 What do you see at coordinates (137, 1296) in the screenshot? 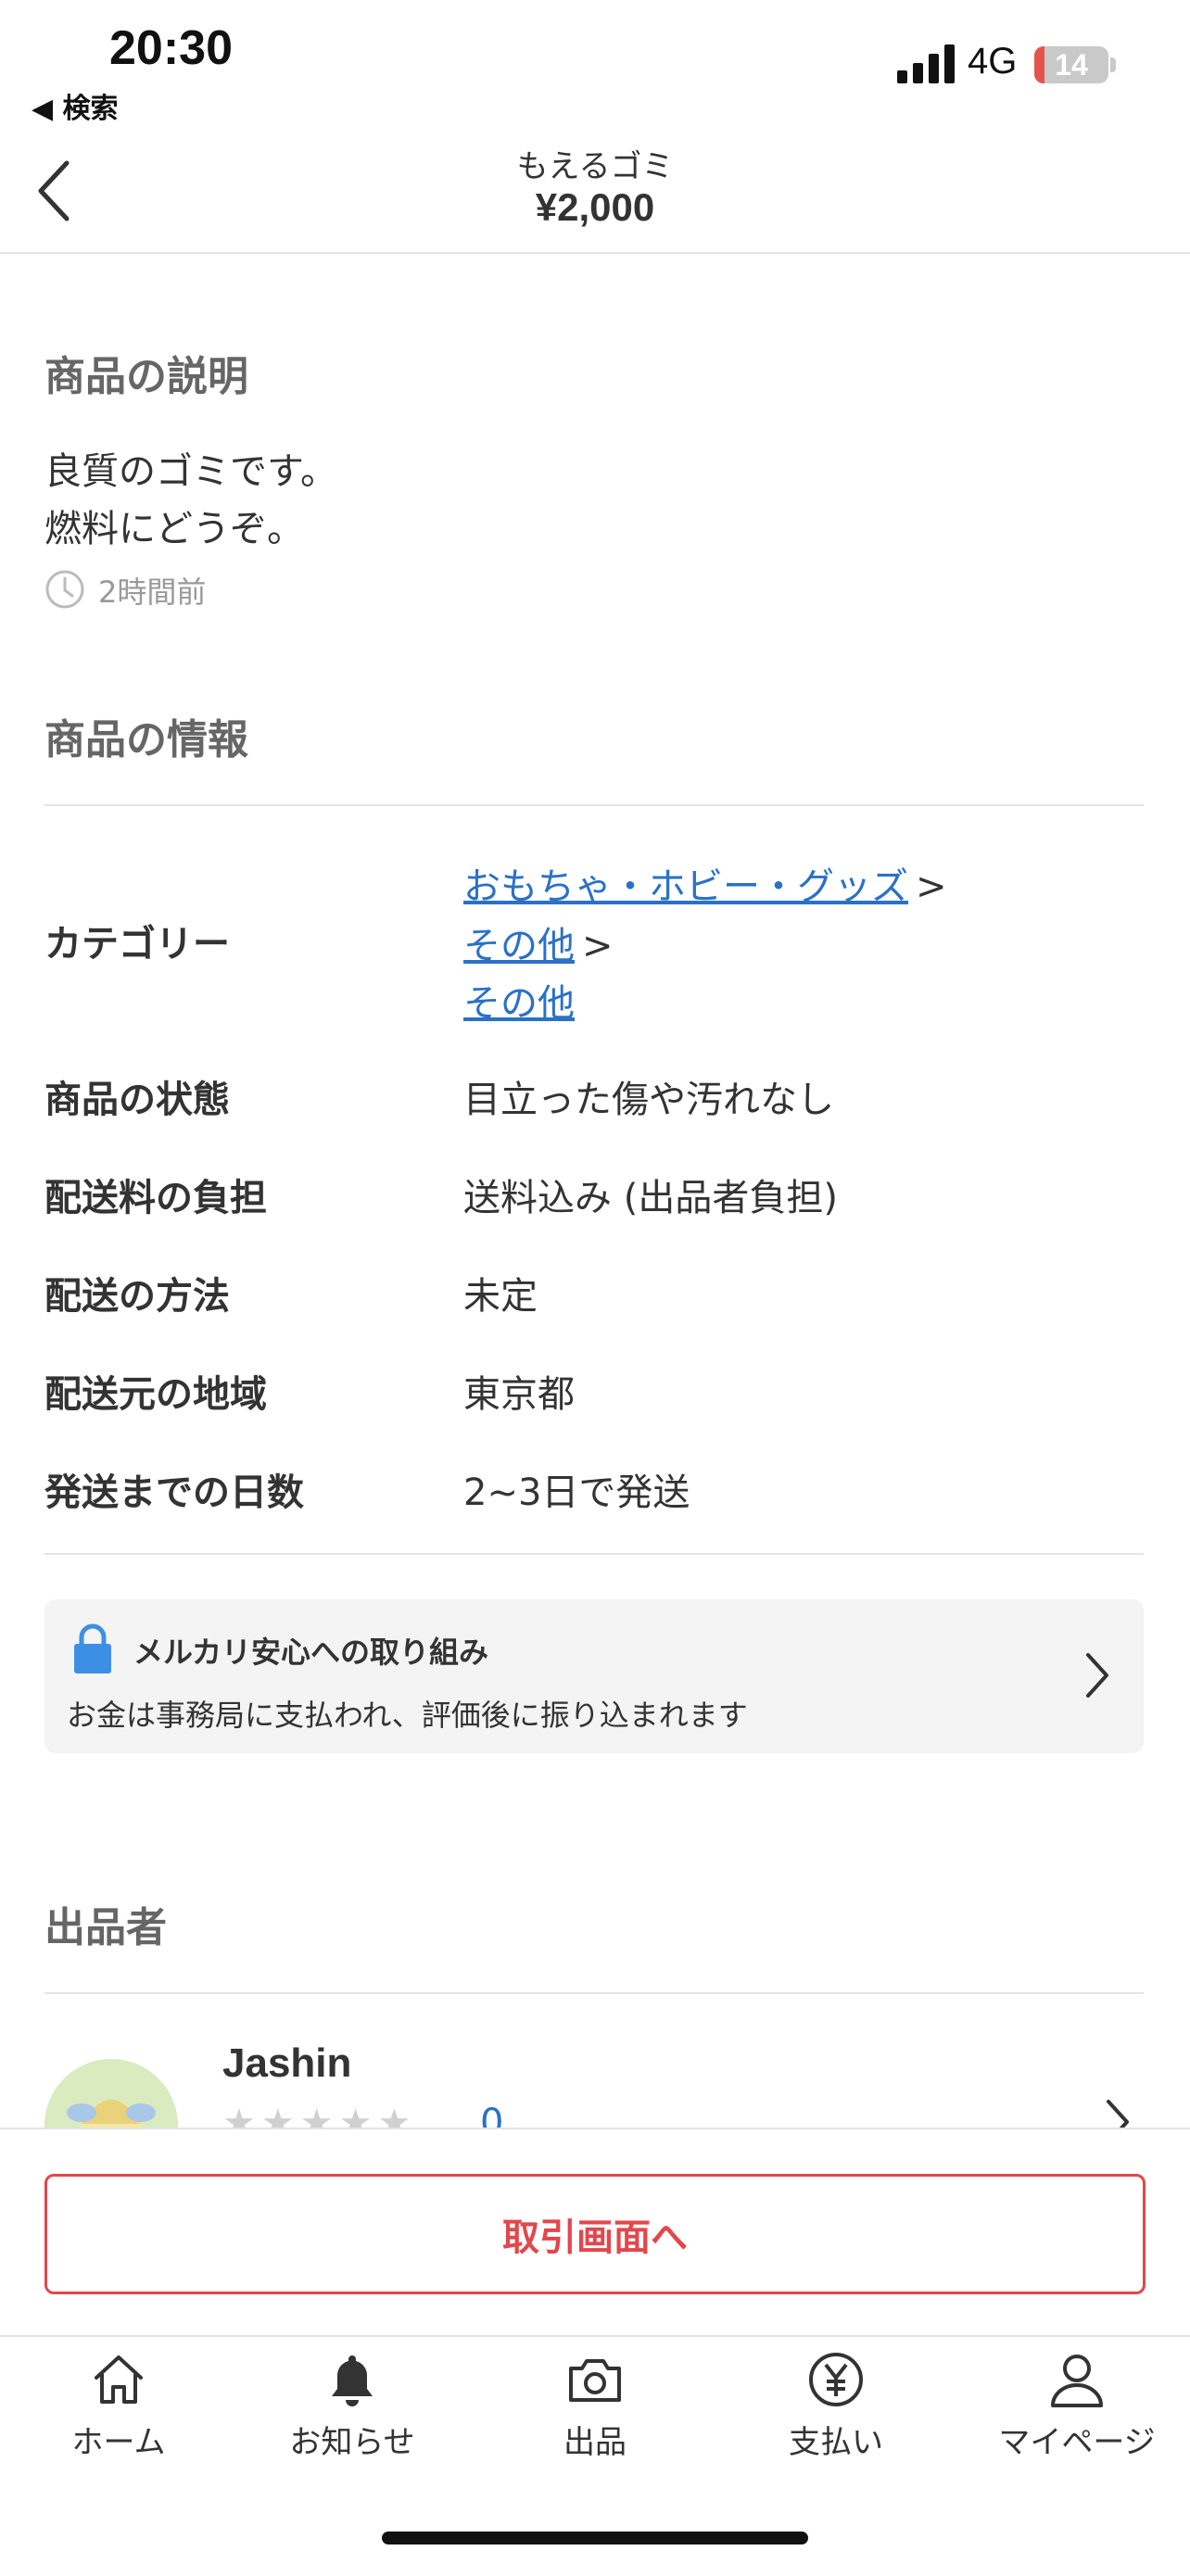
I see `shipping-method-label: 配送の方法` at bounding box center [137, 1296].